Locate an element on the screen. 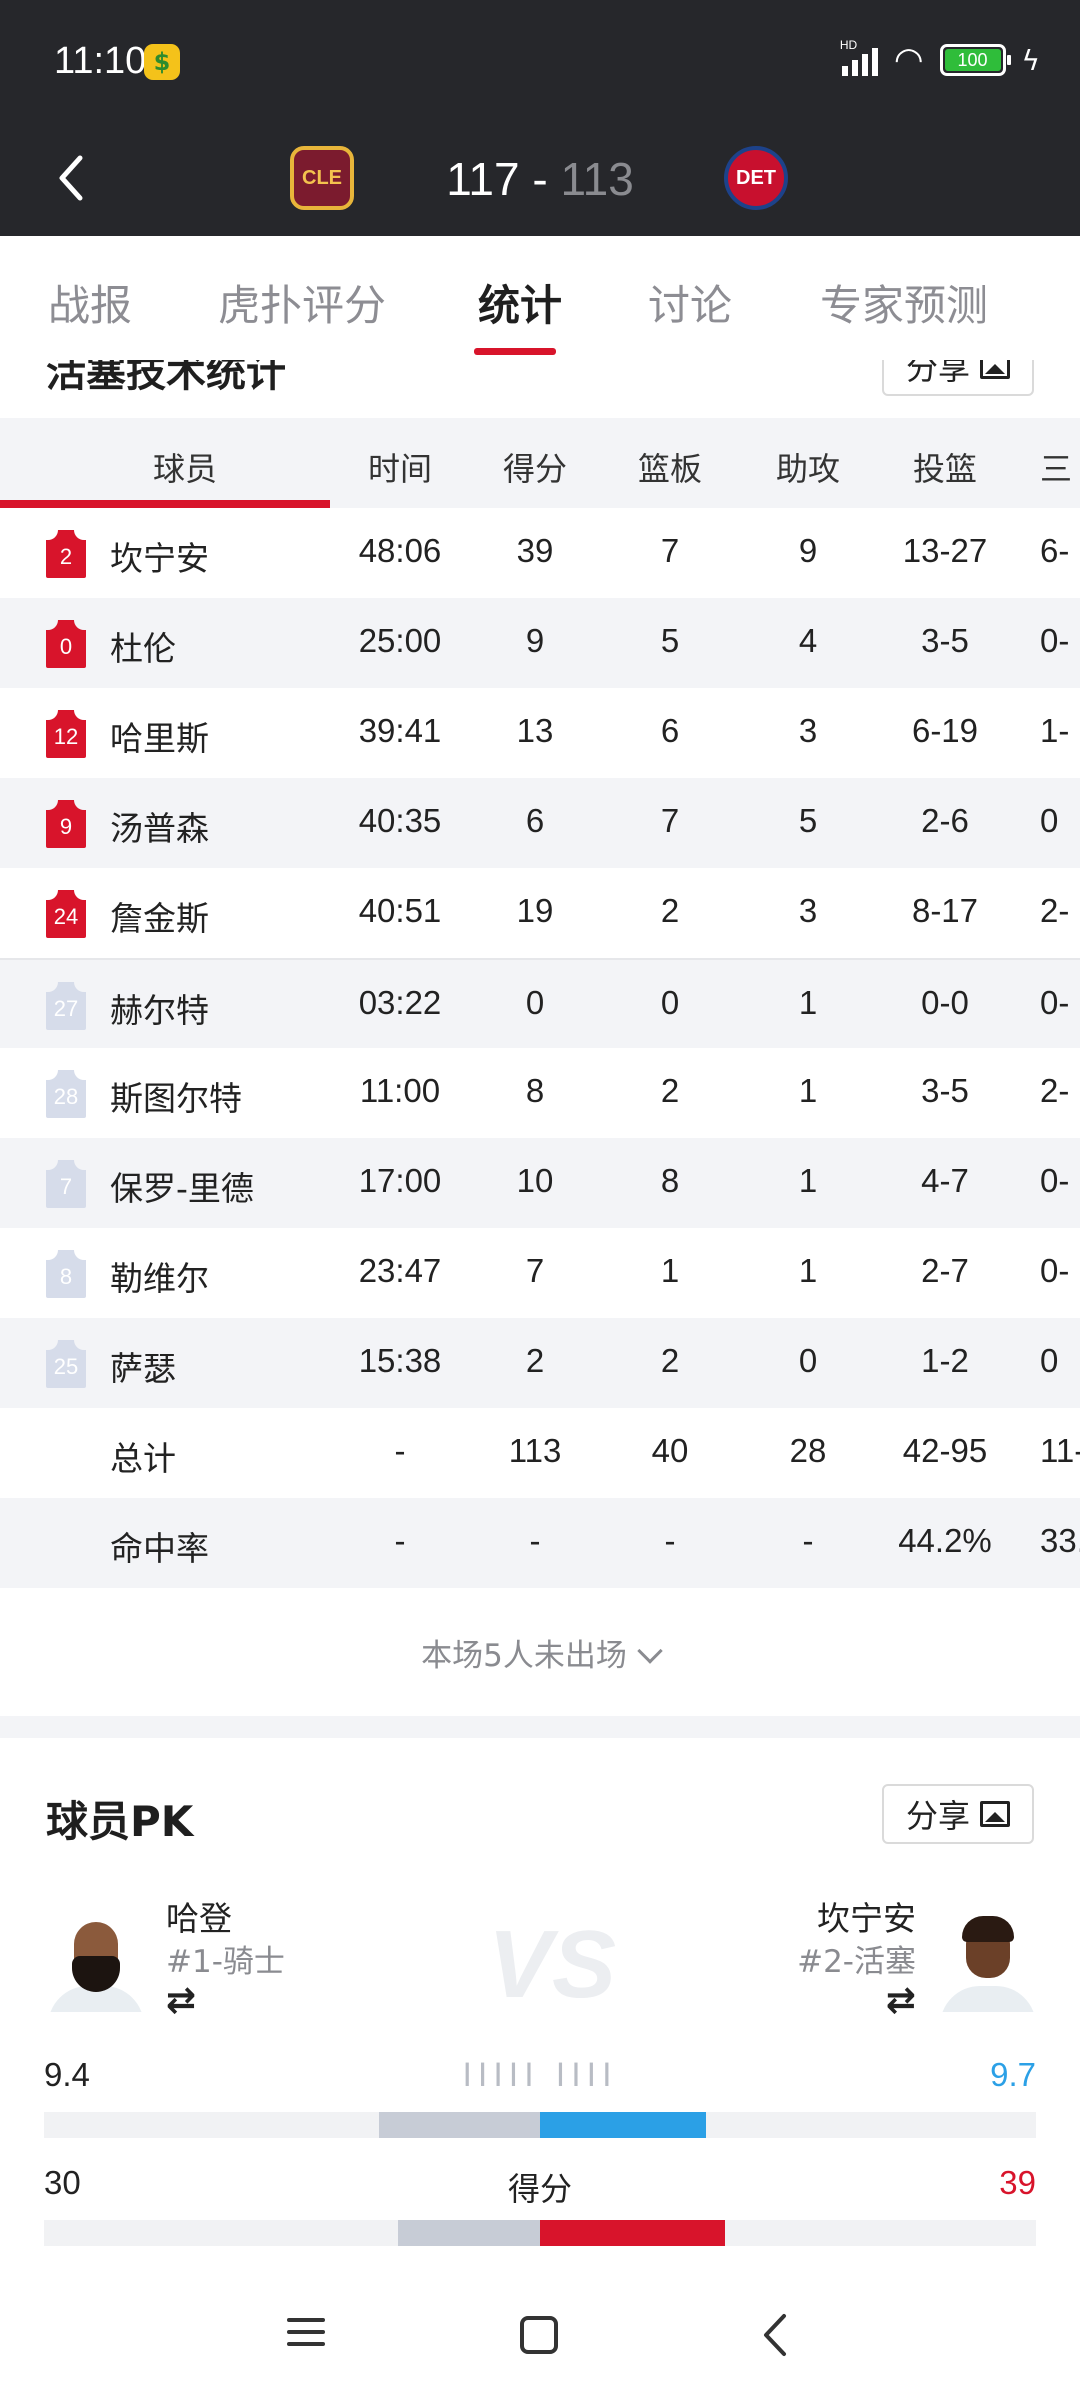 The height and width of the screenshot is (2400, 1080). jersey-icon: 28 is located at coordinates (66, 1094).